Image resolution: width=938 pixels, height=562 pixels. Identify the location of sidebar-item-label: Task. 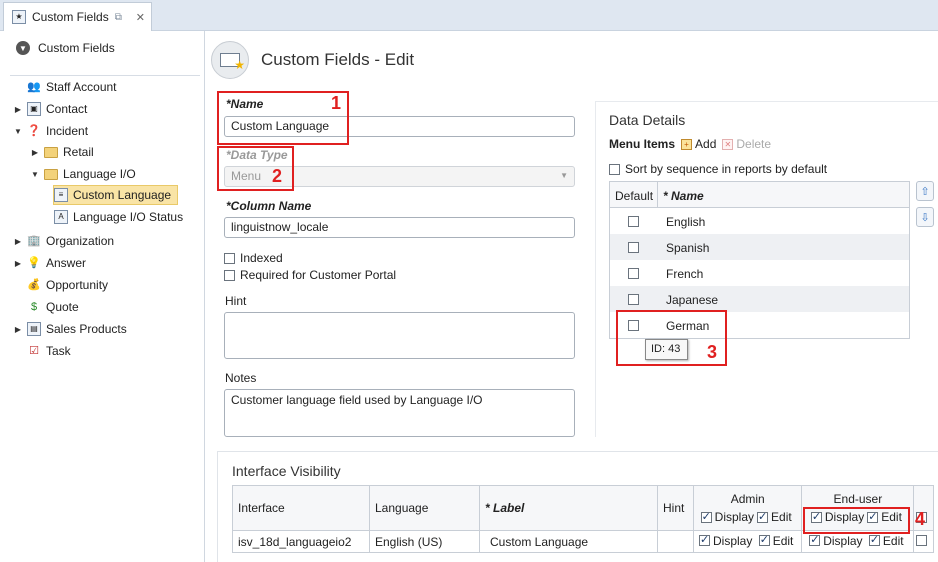
(58, 351).